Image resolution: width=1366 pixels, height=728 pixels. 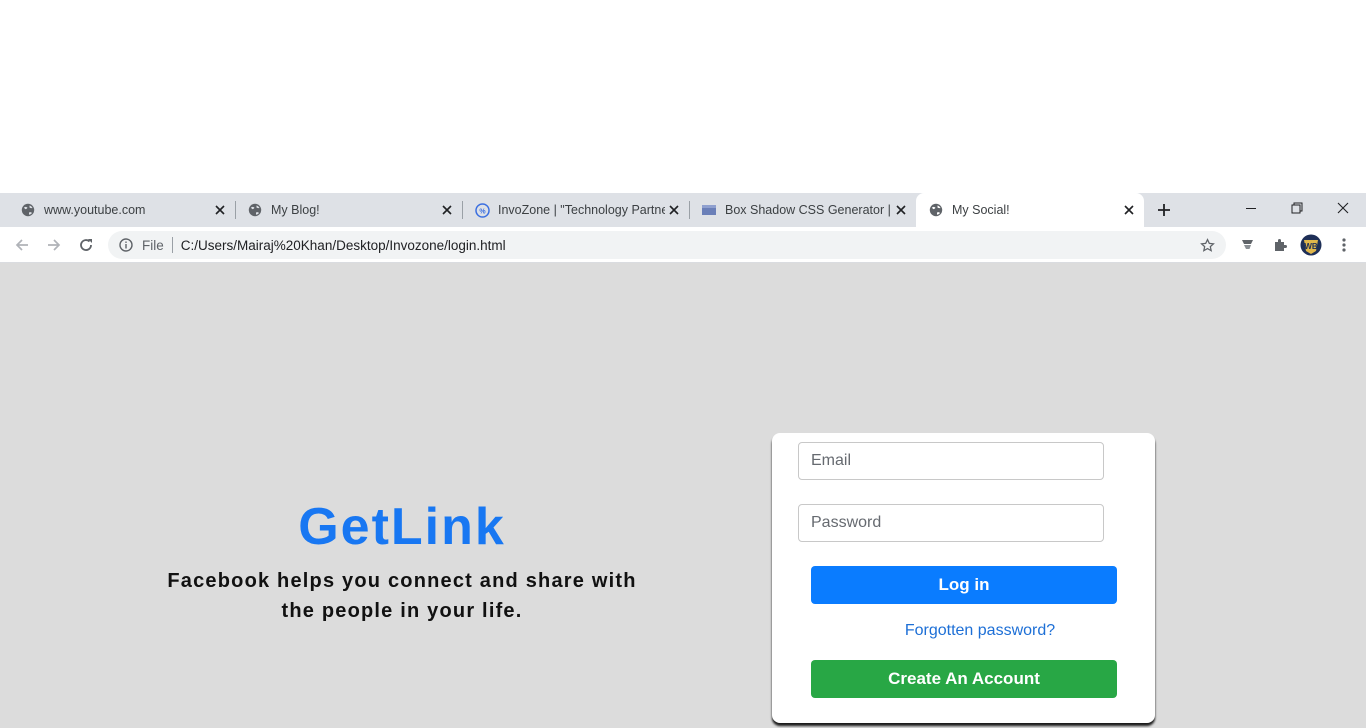 What do you see at coordinates (95, 210) in the screenshot?
I see `tab-title: www.youtube.com` at bounding box center [95, 210].